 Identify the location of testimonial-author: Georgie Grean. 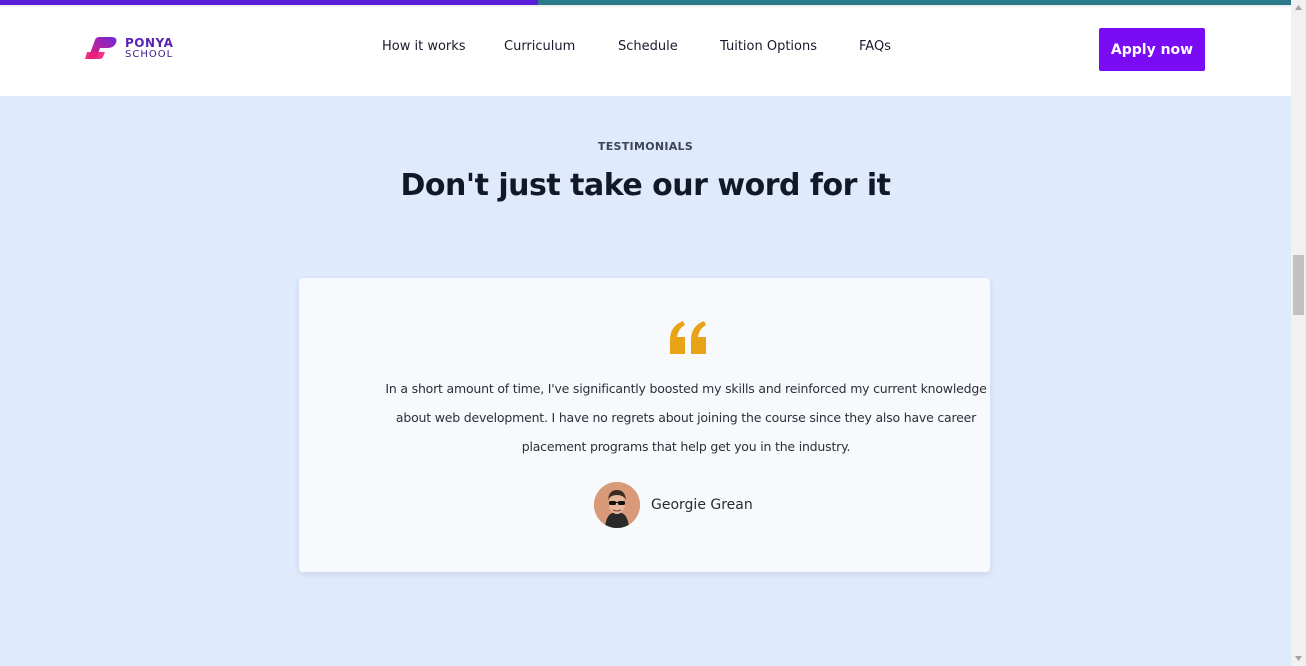
(673, 505).